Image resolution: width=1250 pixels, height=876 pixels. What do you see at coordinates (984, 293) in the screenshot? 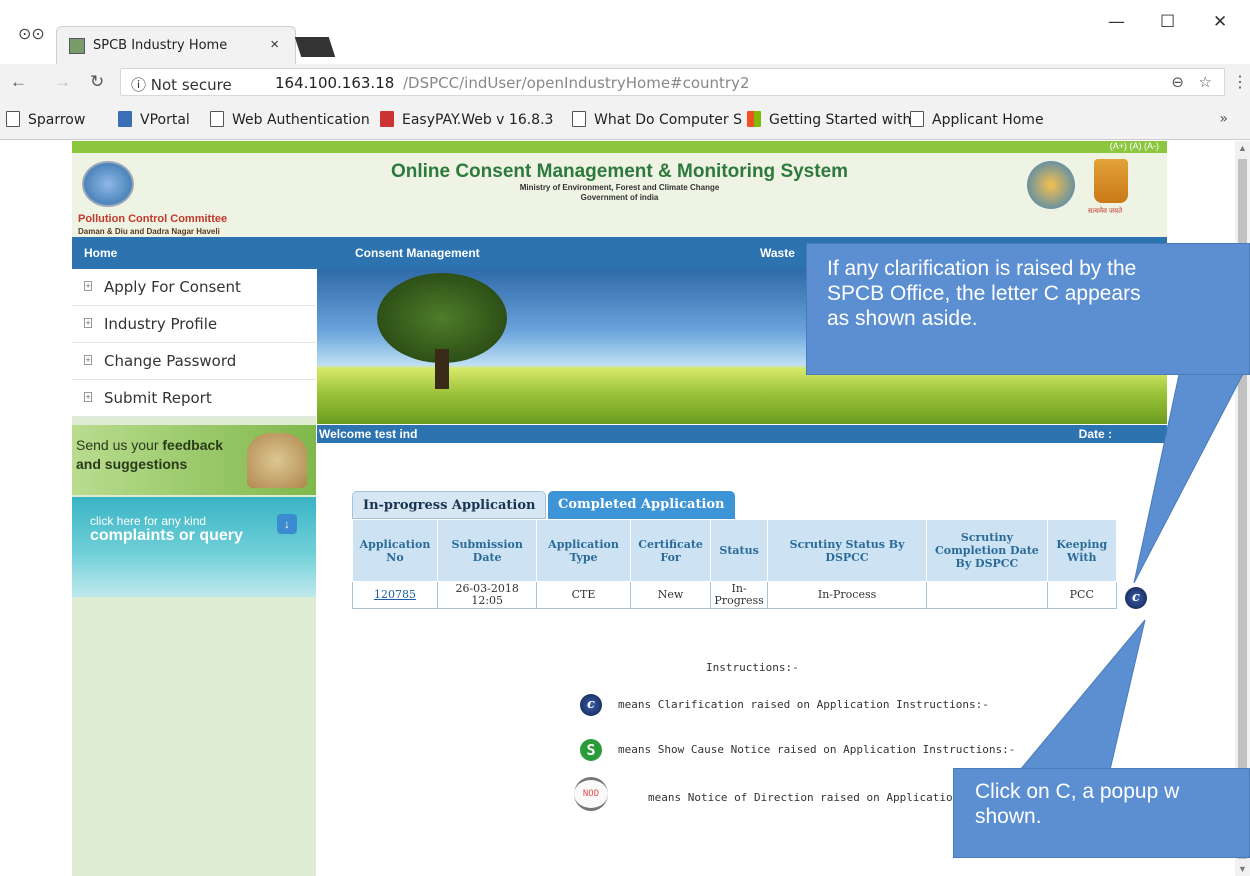
I see `callout-line: SPCB Office, the letter C appears` at bounding box center [984, 293].